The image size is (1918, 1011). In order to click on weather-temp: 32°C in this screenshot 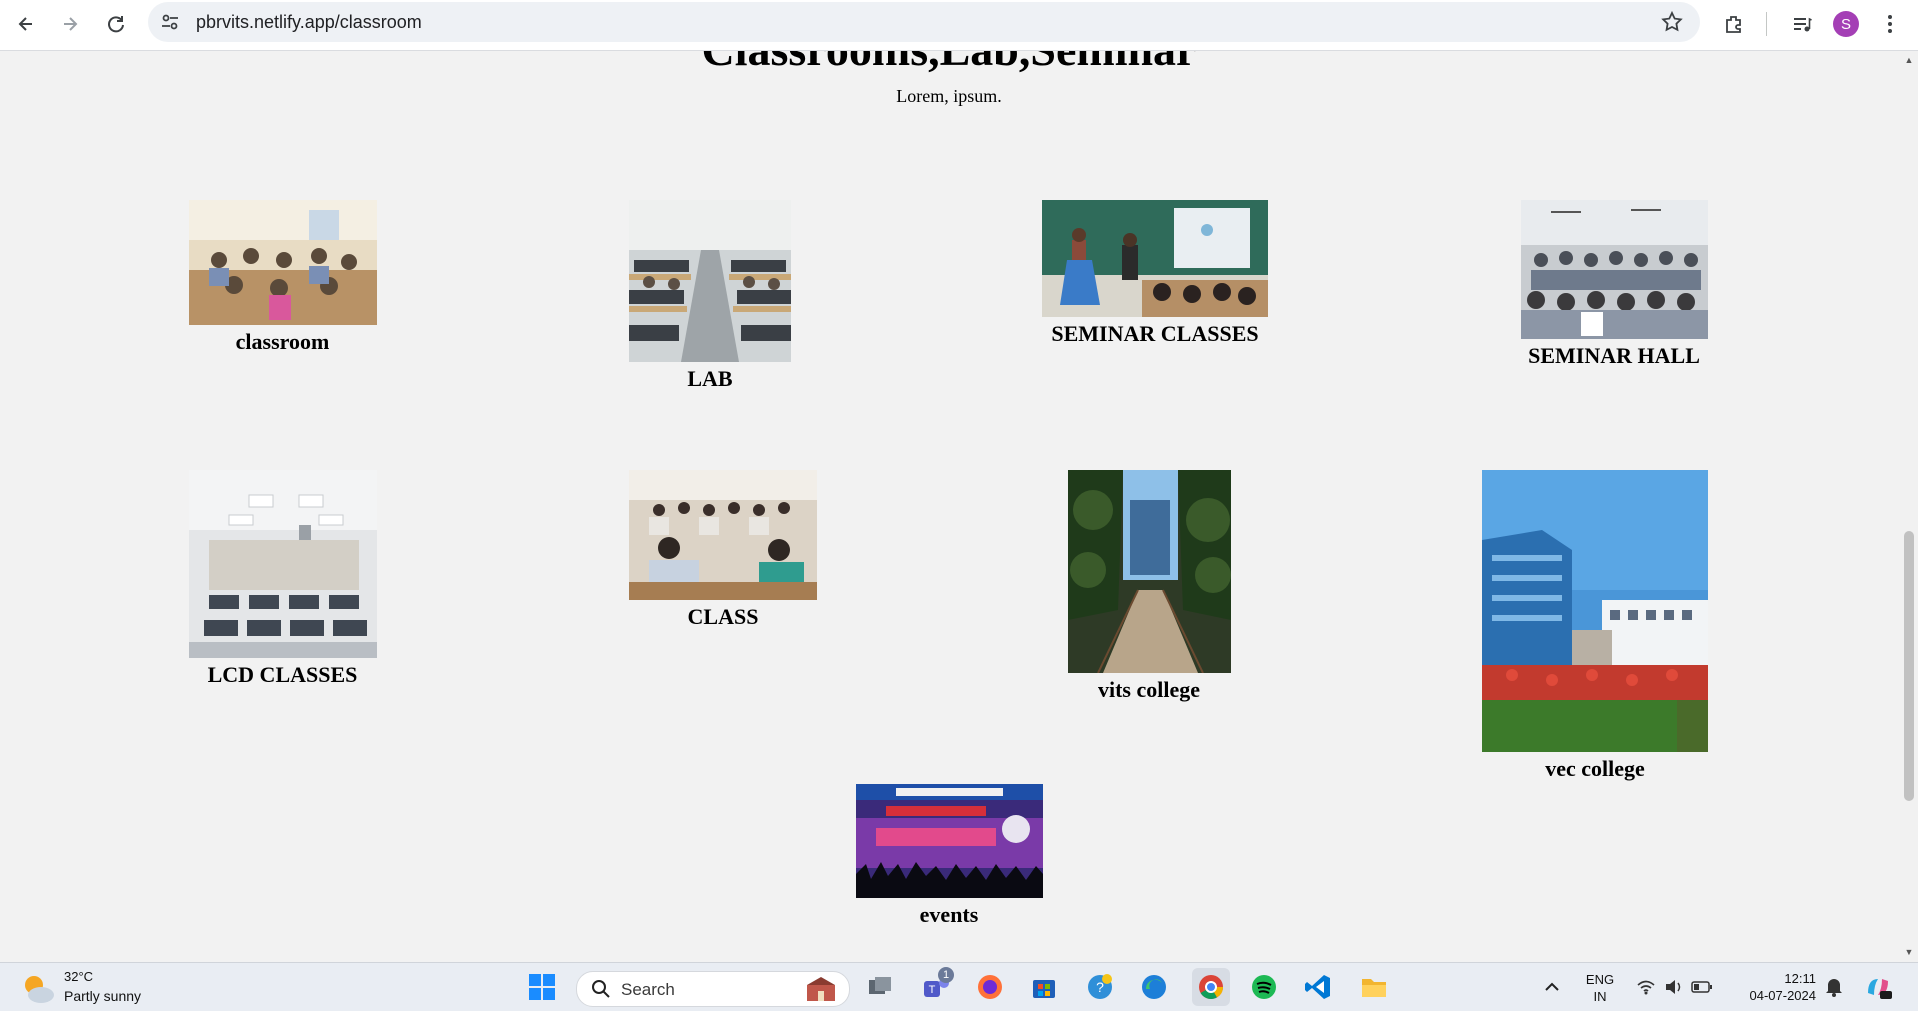, I will do `click(79, 976)`.